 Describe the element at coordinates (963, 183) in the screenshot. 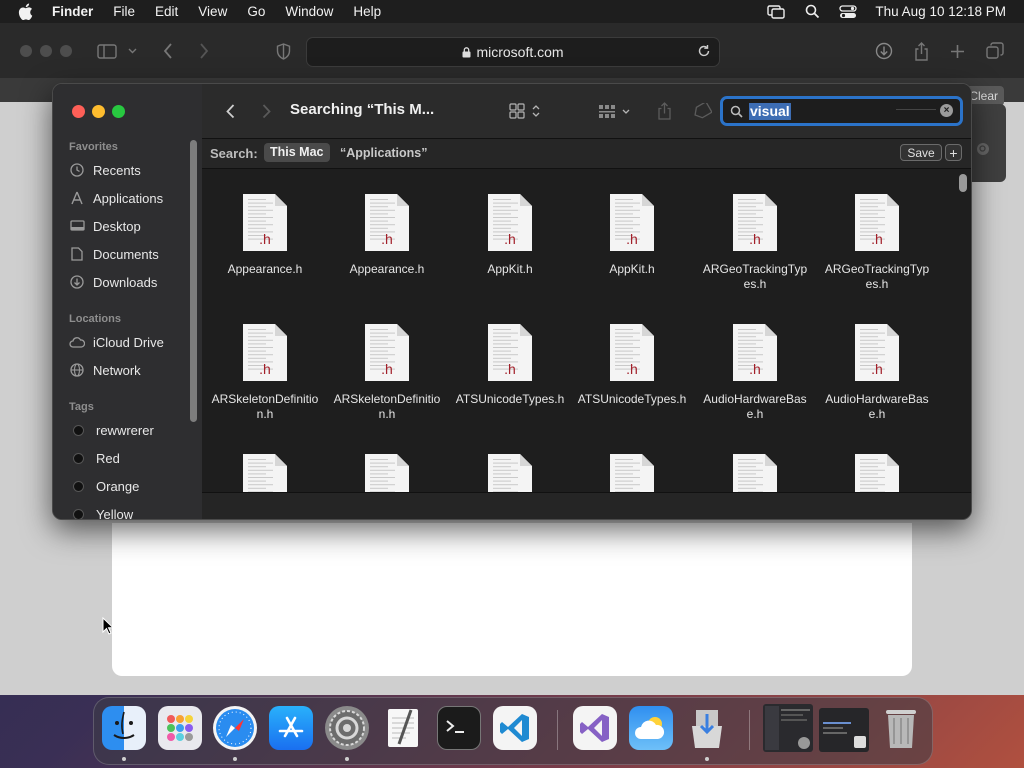

I see `results-scrollbar` at that location.